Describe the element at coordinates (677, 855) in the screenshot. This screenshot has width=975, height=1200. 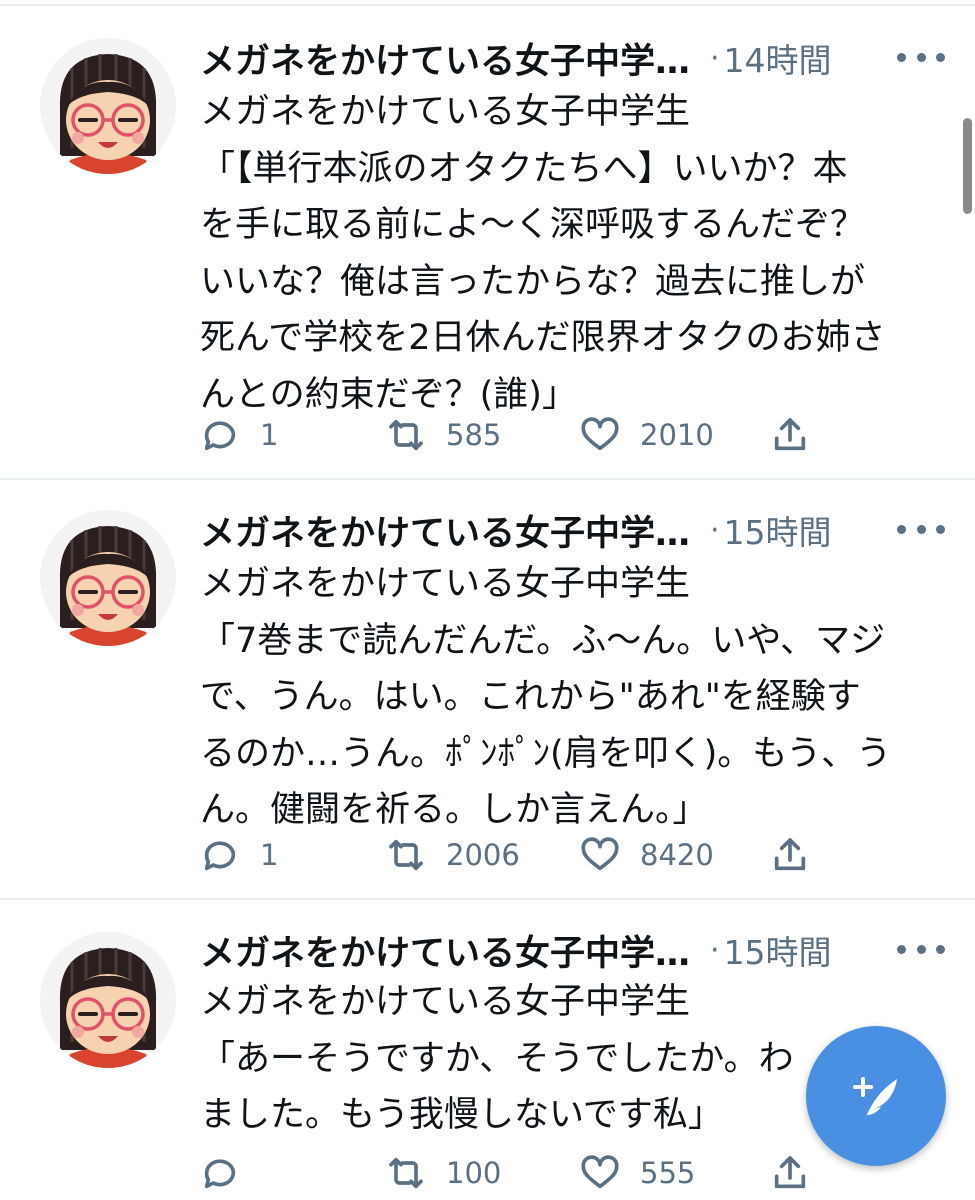
I see `like-count: 8420` at that location.